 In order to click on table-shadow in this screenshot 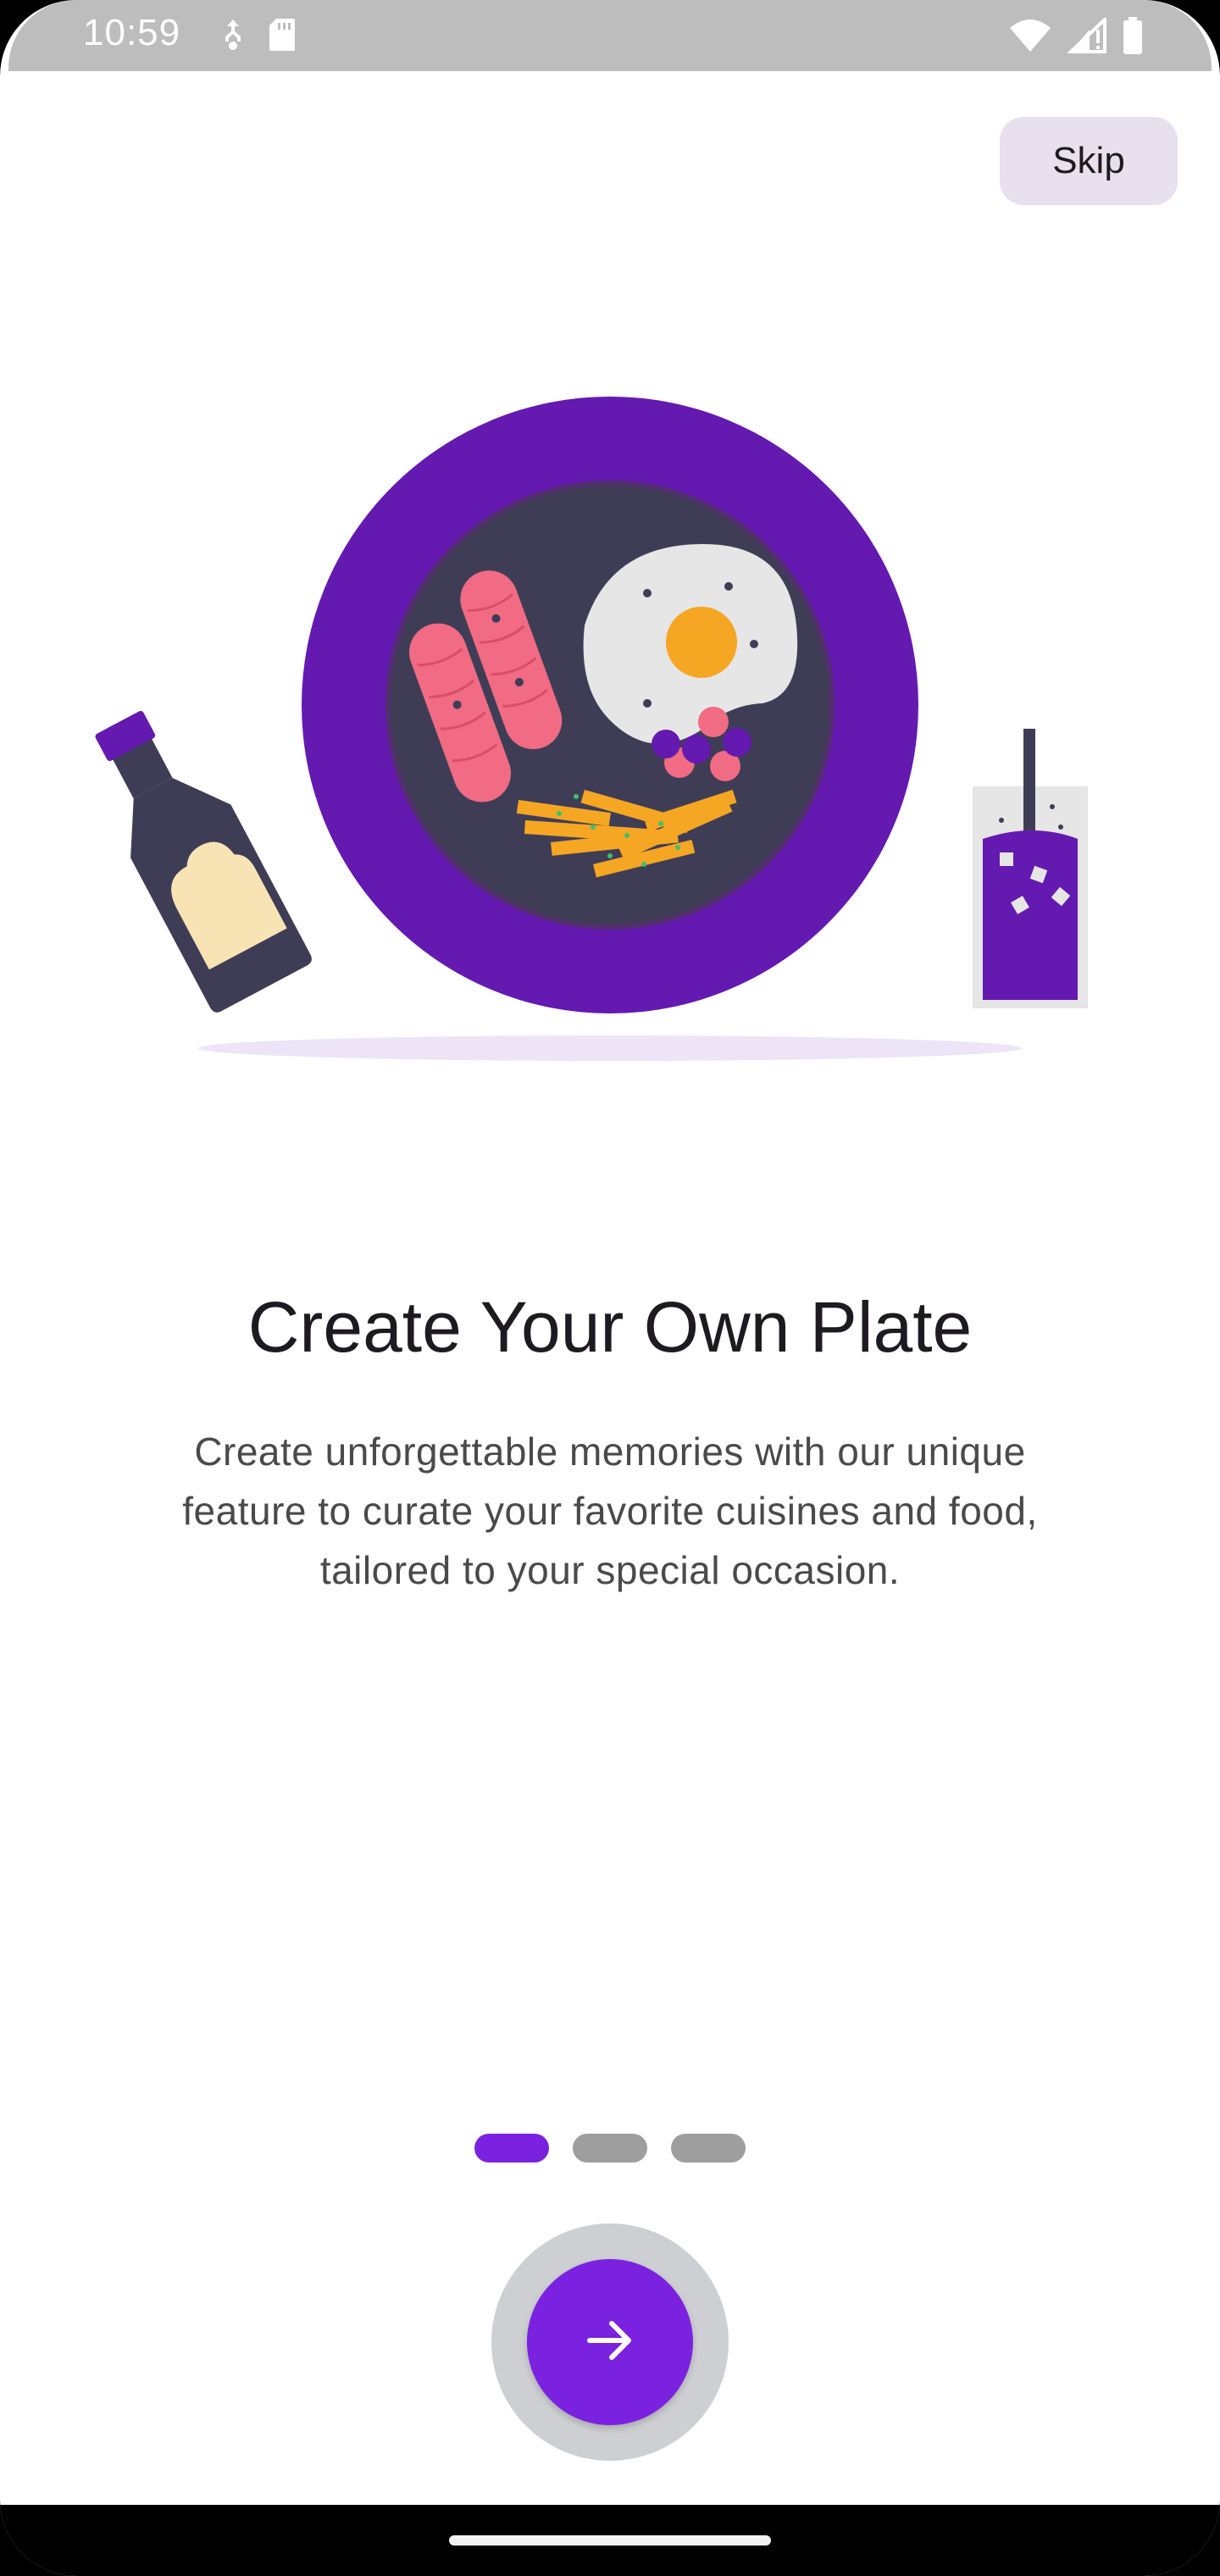, I will do `click(610, 1048)`.